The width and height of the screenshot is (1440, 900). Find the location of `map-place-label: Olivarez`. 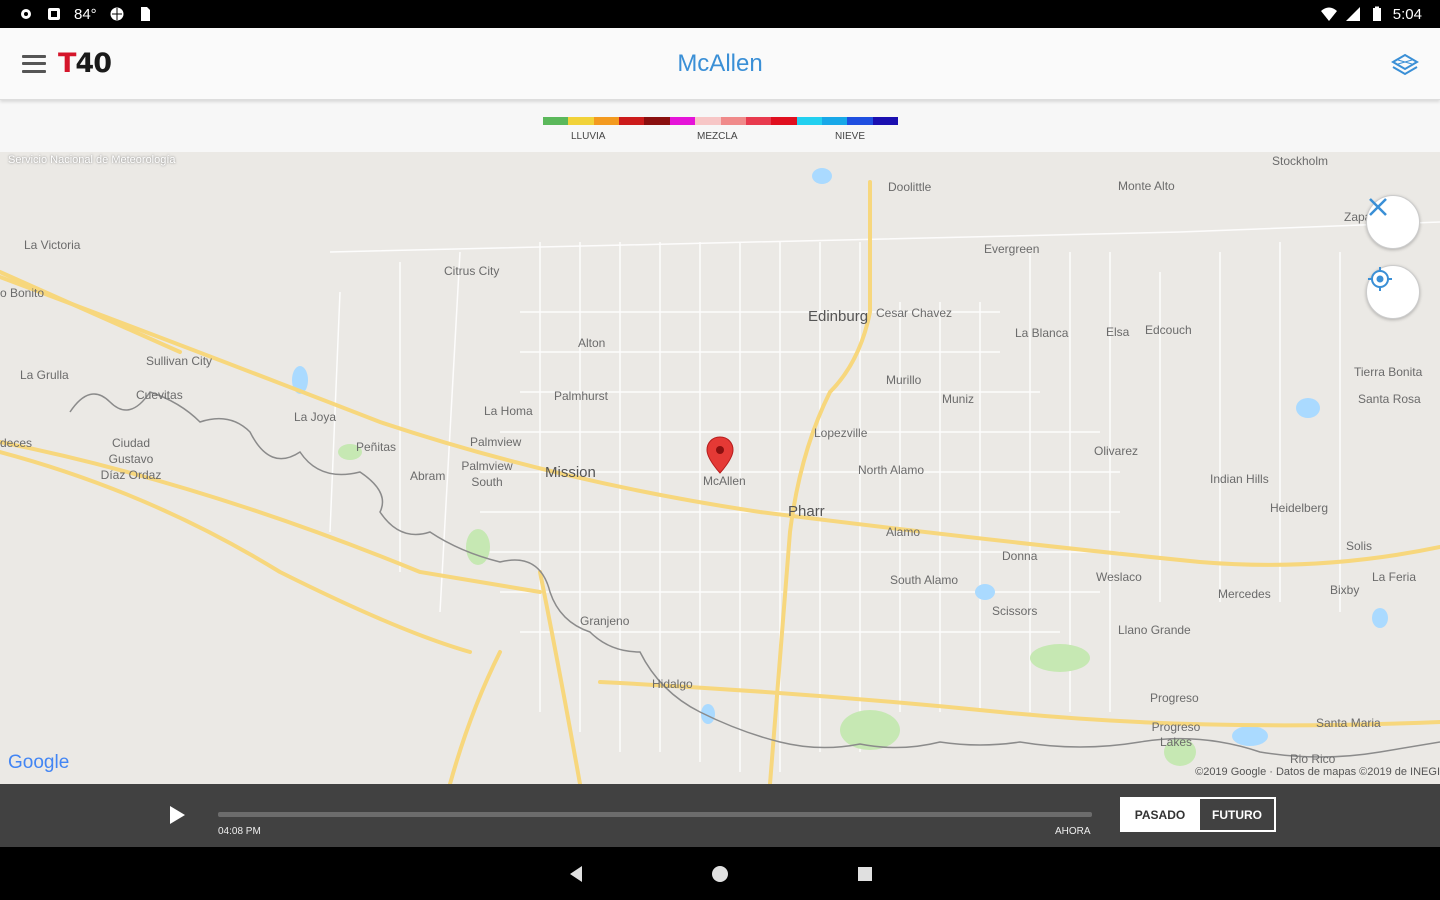

map-place-label: Olivarez is located at coordinates (1116, 451).